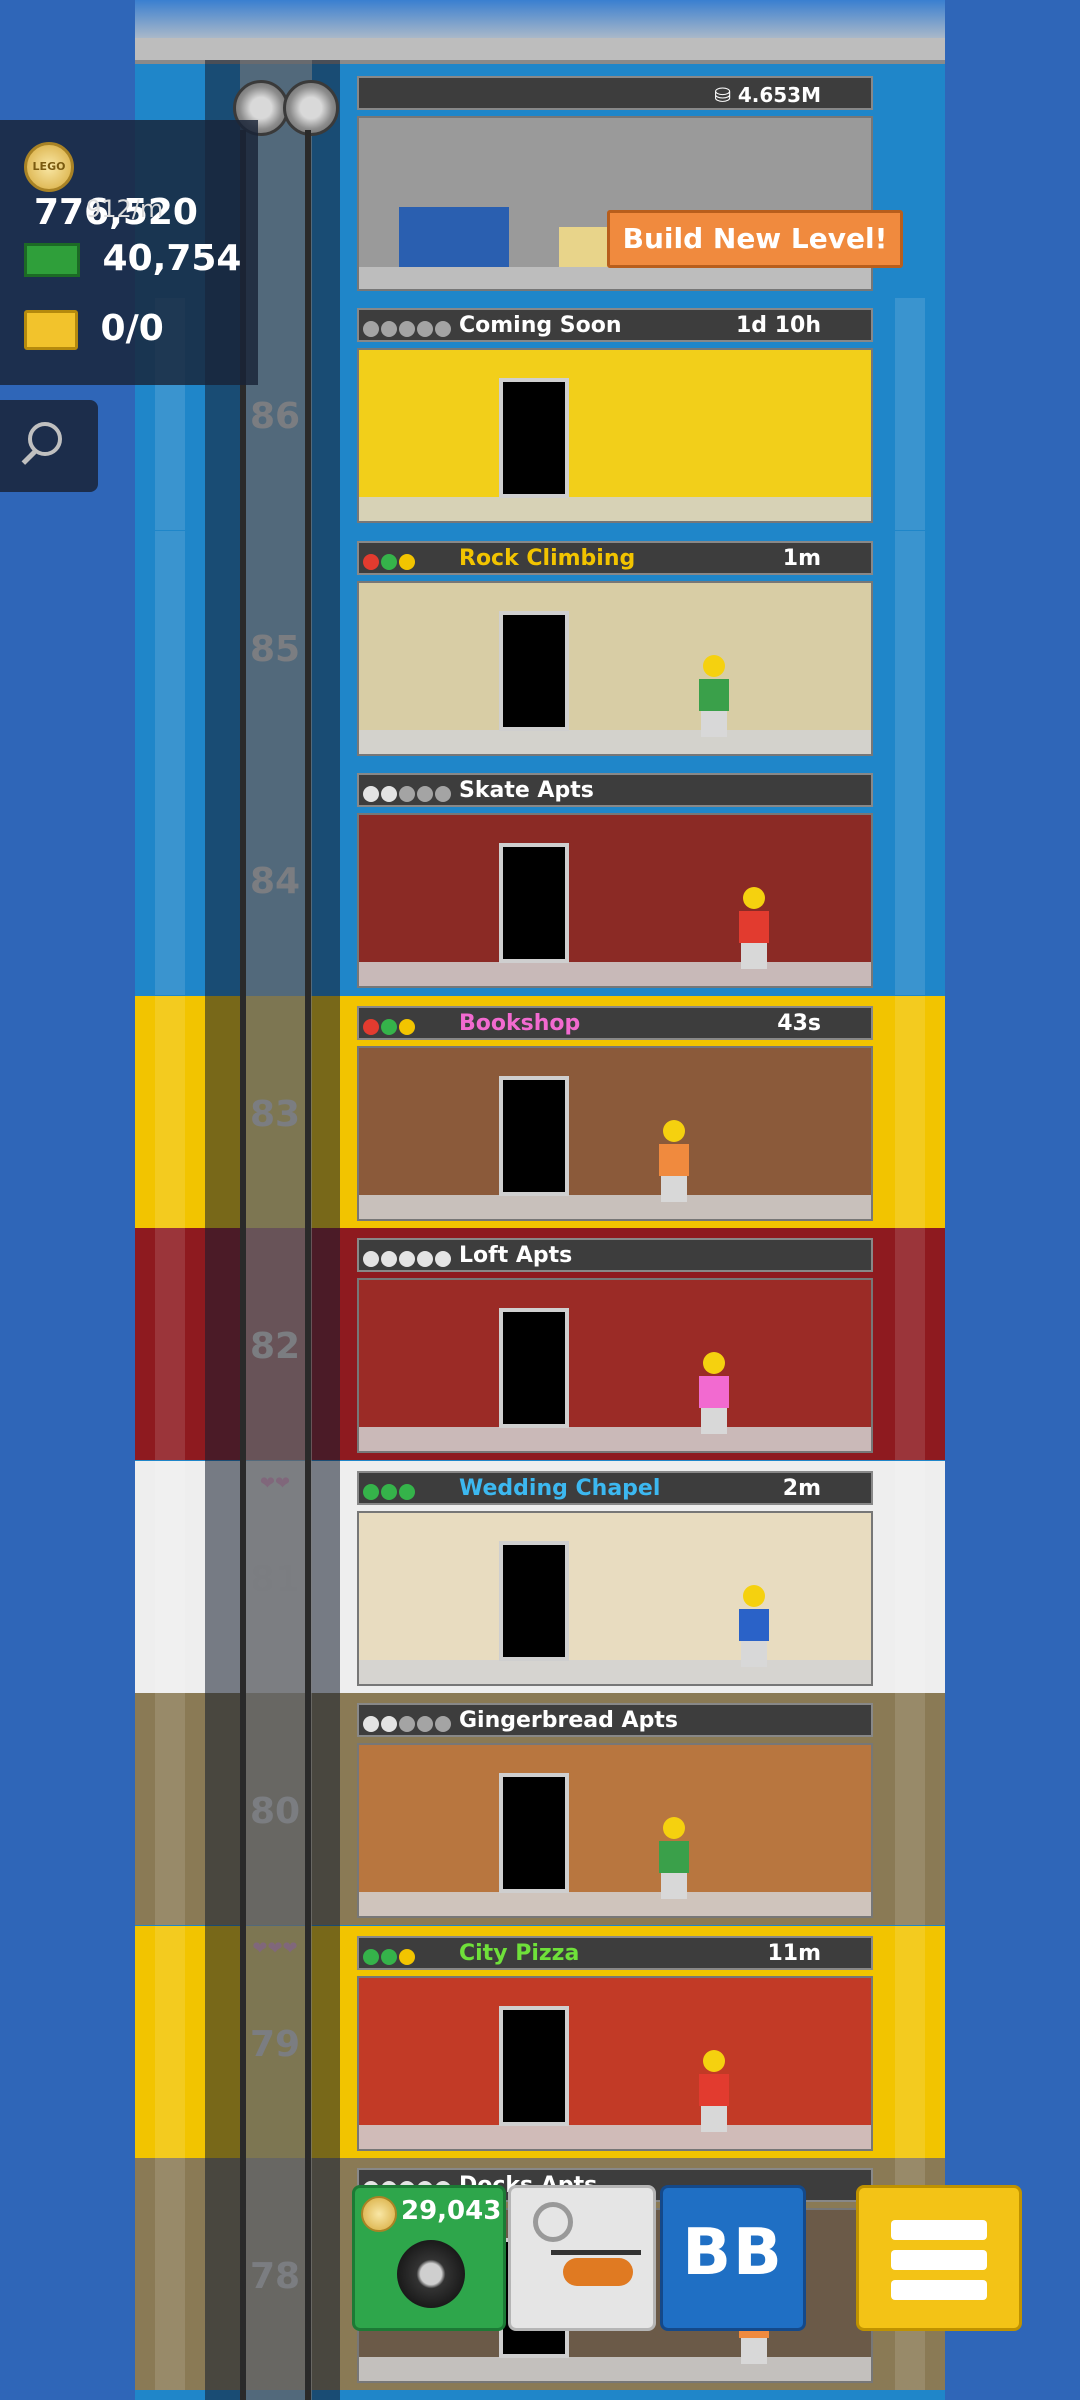  I want to click on bux-icon, so click(52, 260).